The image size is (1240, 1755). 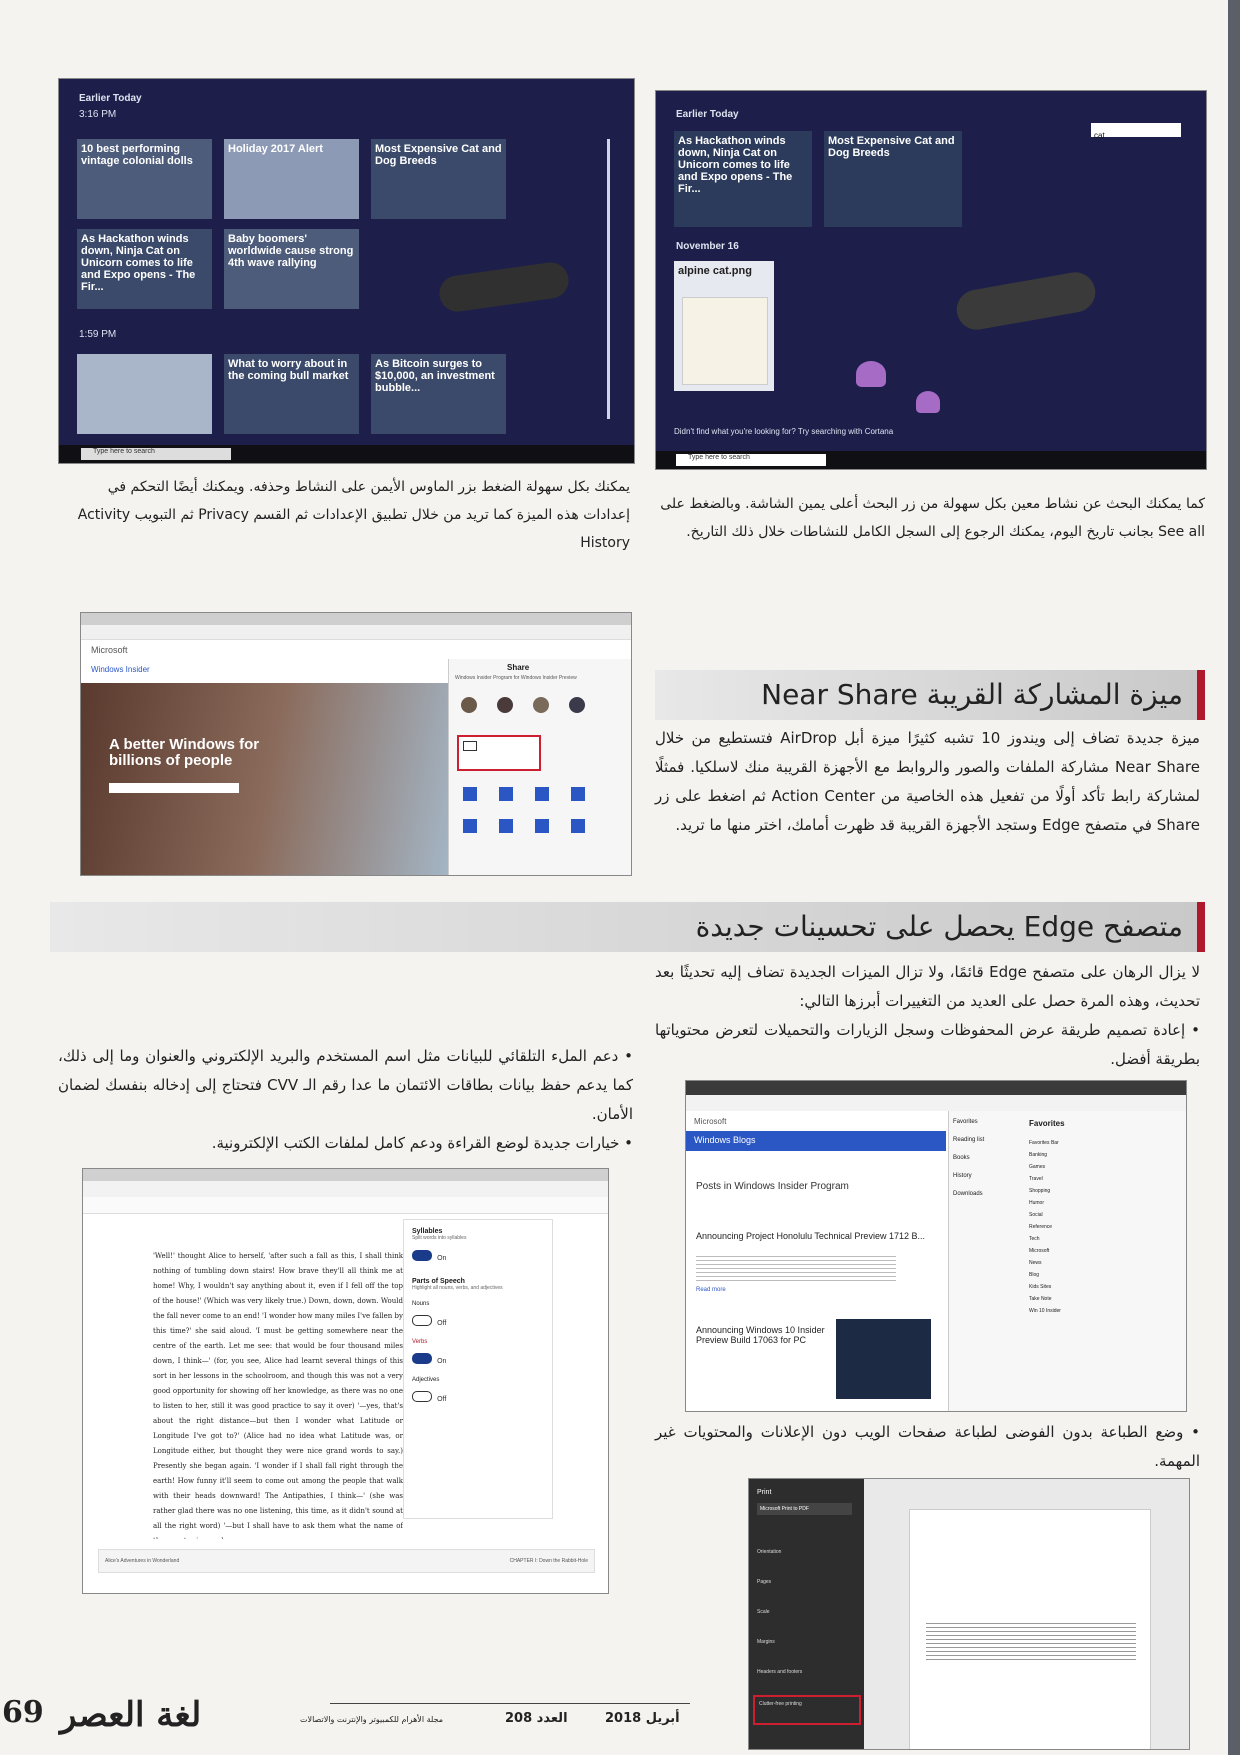 What do you see at coordinates (356, 619) in the screenshot?
I see `browser-tabbar` at bounding box center [356, 619].